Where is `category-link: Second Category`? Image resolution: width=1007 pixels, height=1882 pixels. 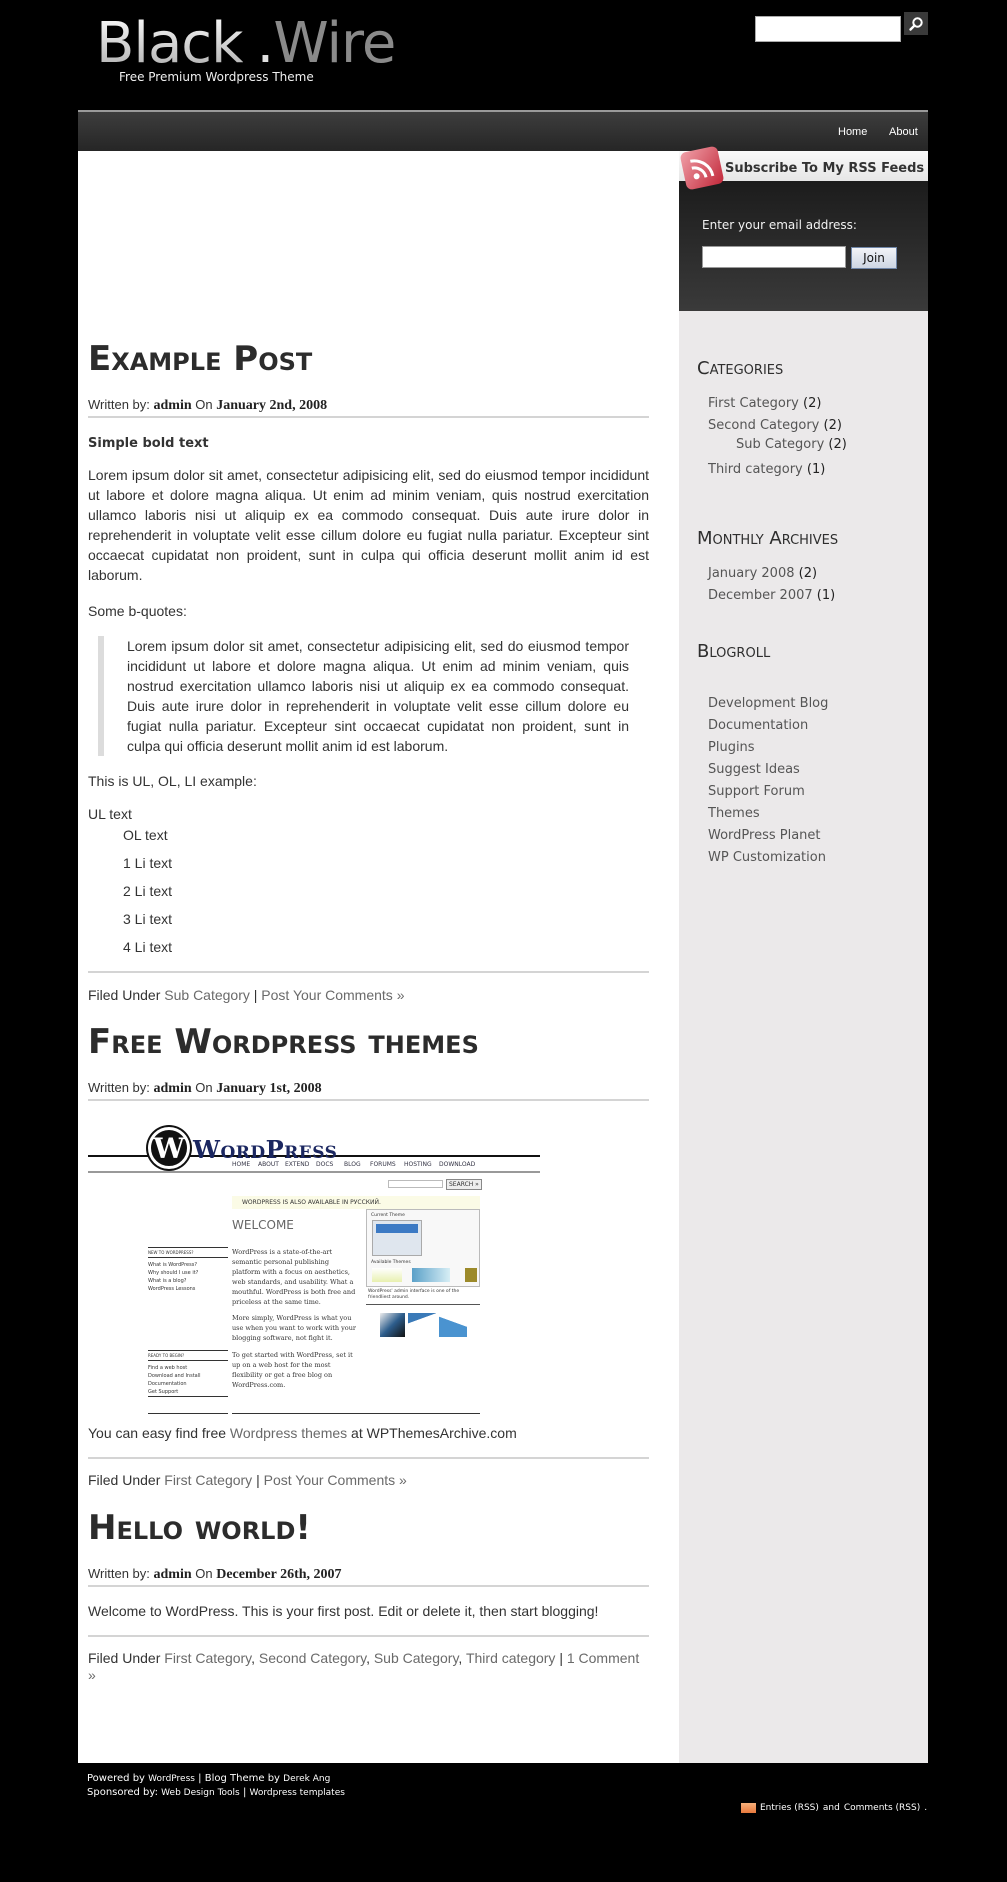 category-link: Second Category is located at coordinates (312, 1658).